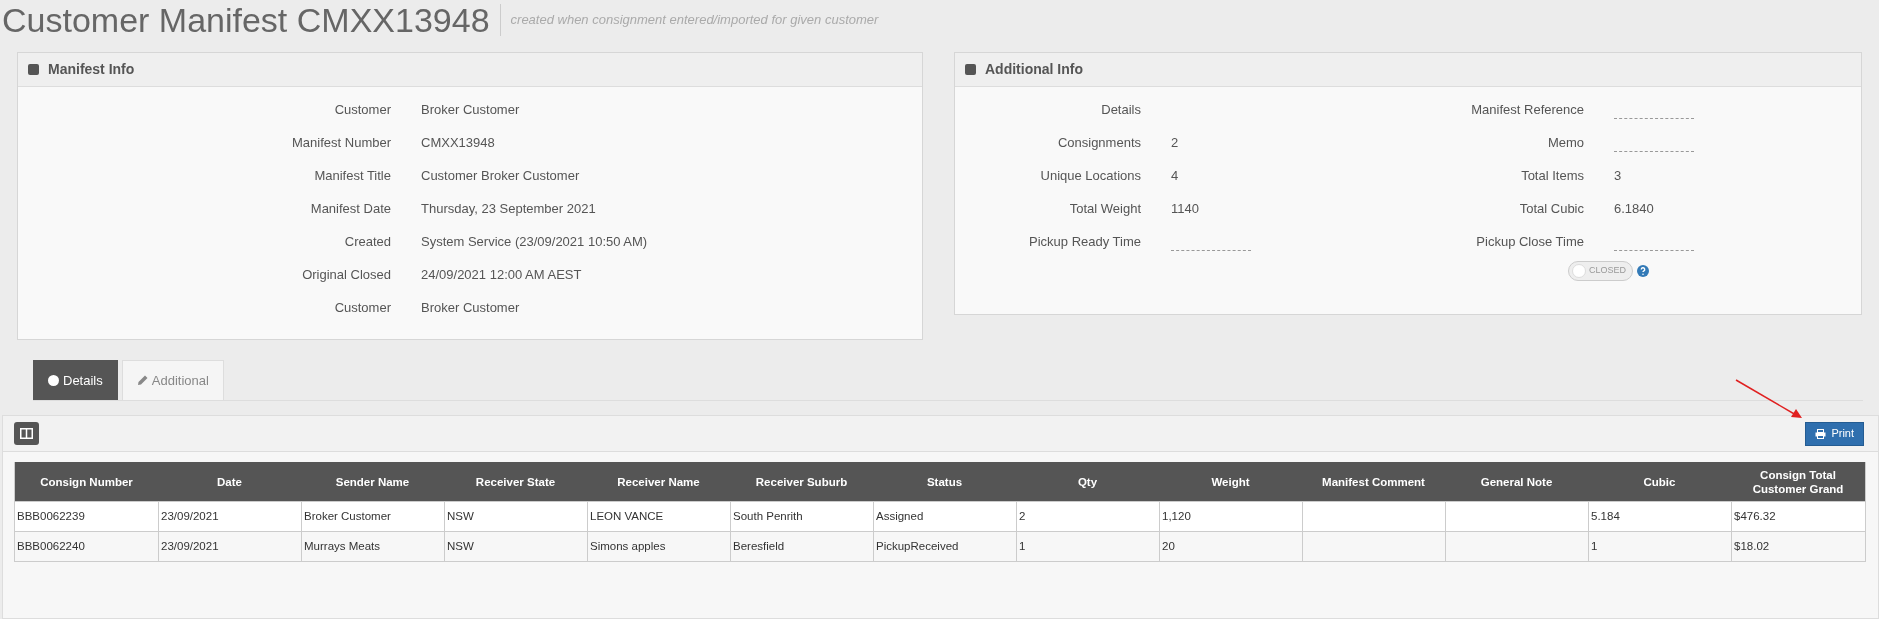 Image resolution: width=1879 pixels, height=619 pixels. I want to click on tab: Details, so click(75, 380).